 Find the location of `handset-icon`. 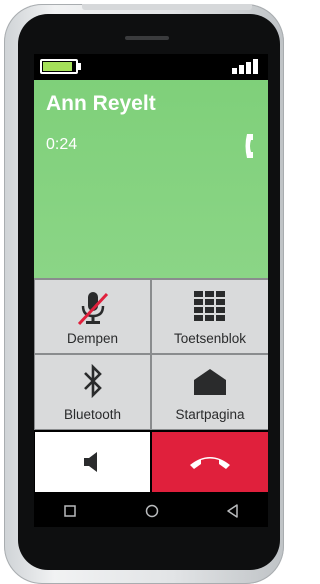

handset-icon is located at coordinates (249, 146).